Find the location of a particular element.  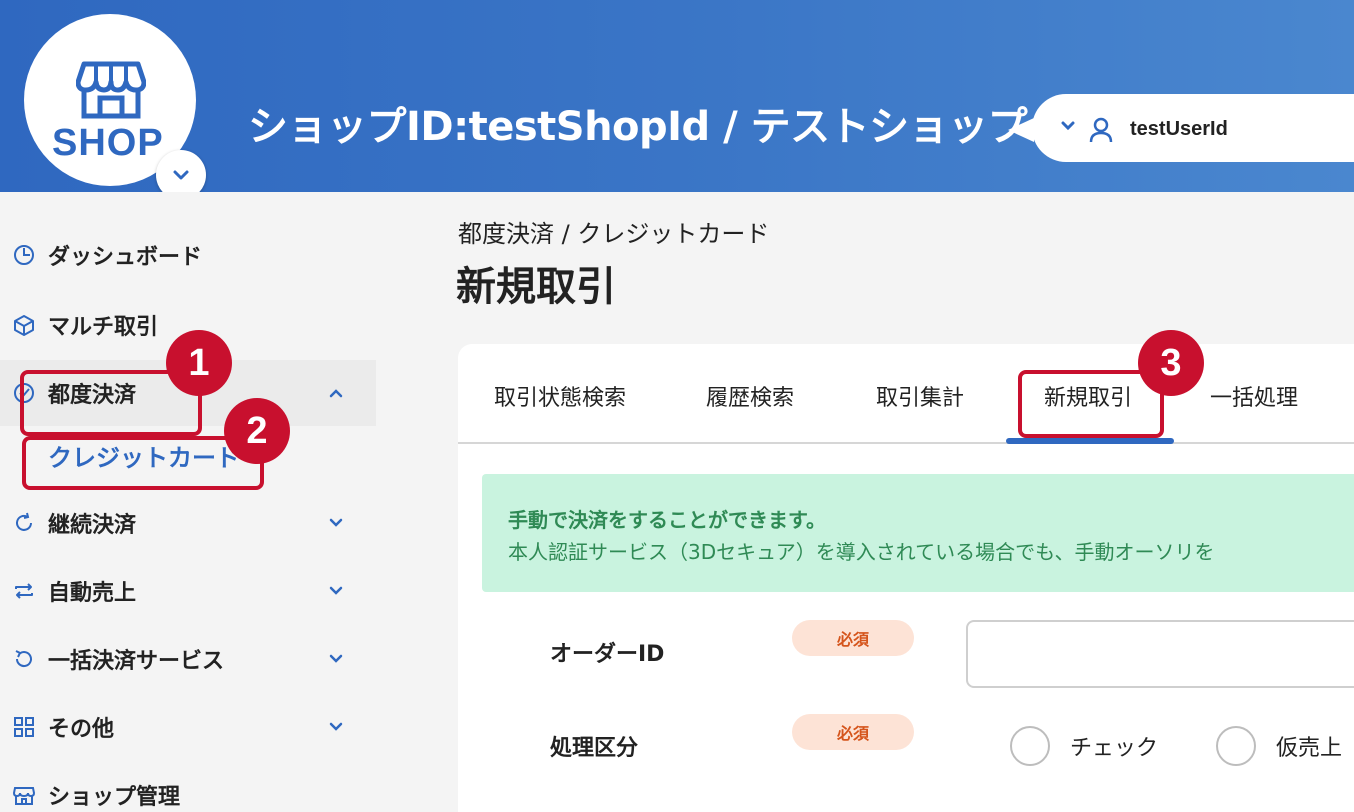

grid-icon is located at coordinates (24, 727).